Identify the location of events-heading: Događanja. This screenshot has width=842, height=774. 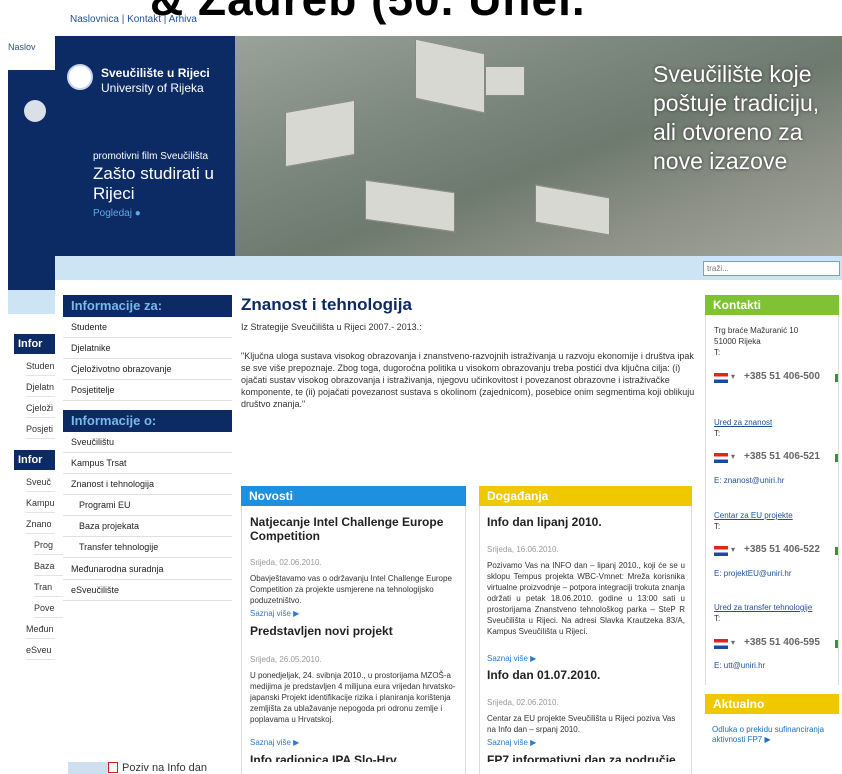
(585, 496).